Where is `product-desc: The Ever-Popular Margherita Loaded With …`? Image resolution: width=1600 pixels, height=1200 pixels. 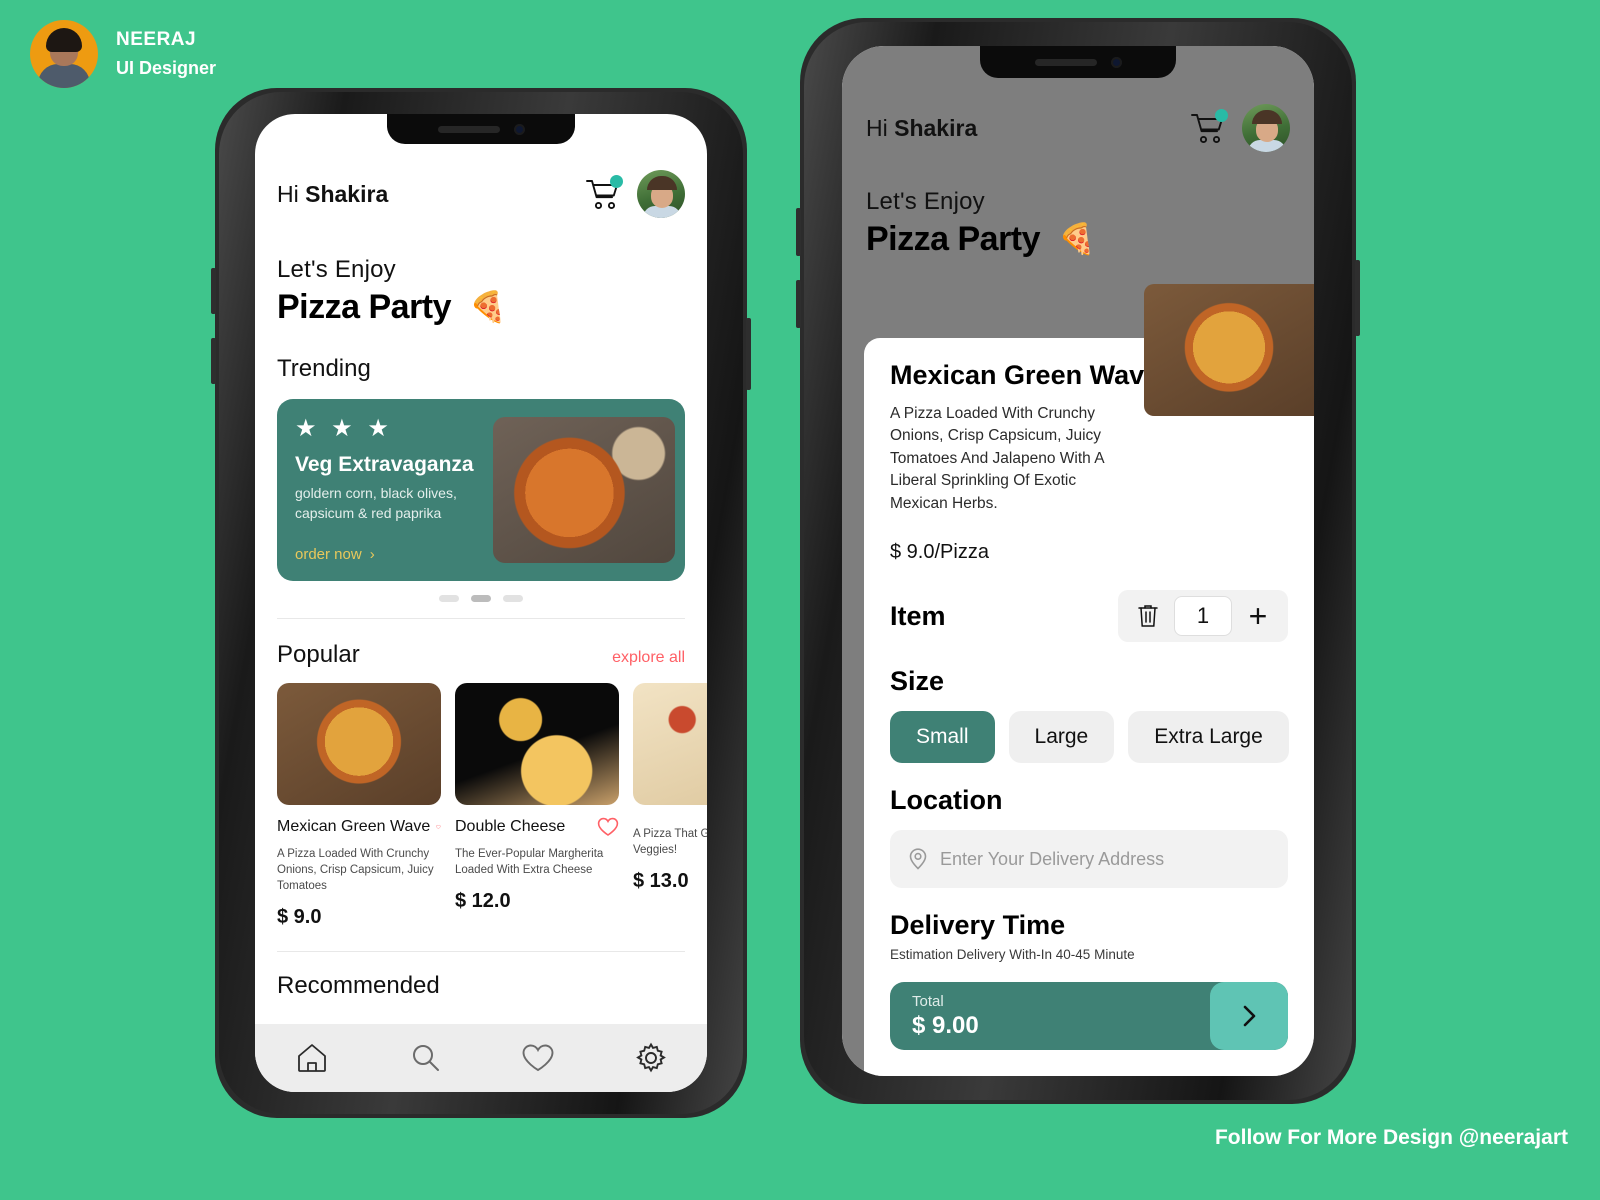
product-desc: The Ever-Popular Margherita Loaded With … is located at coordinates (529, 861).